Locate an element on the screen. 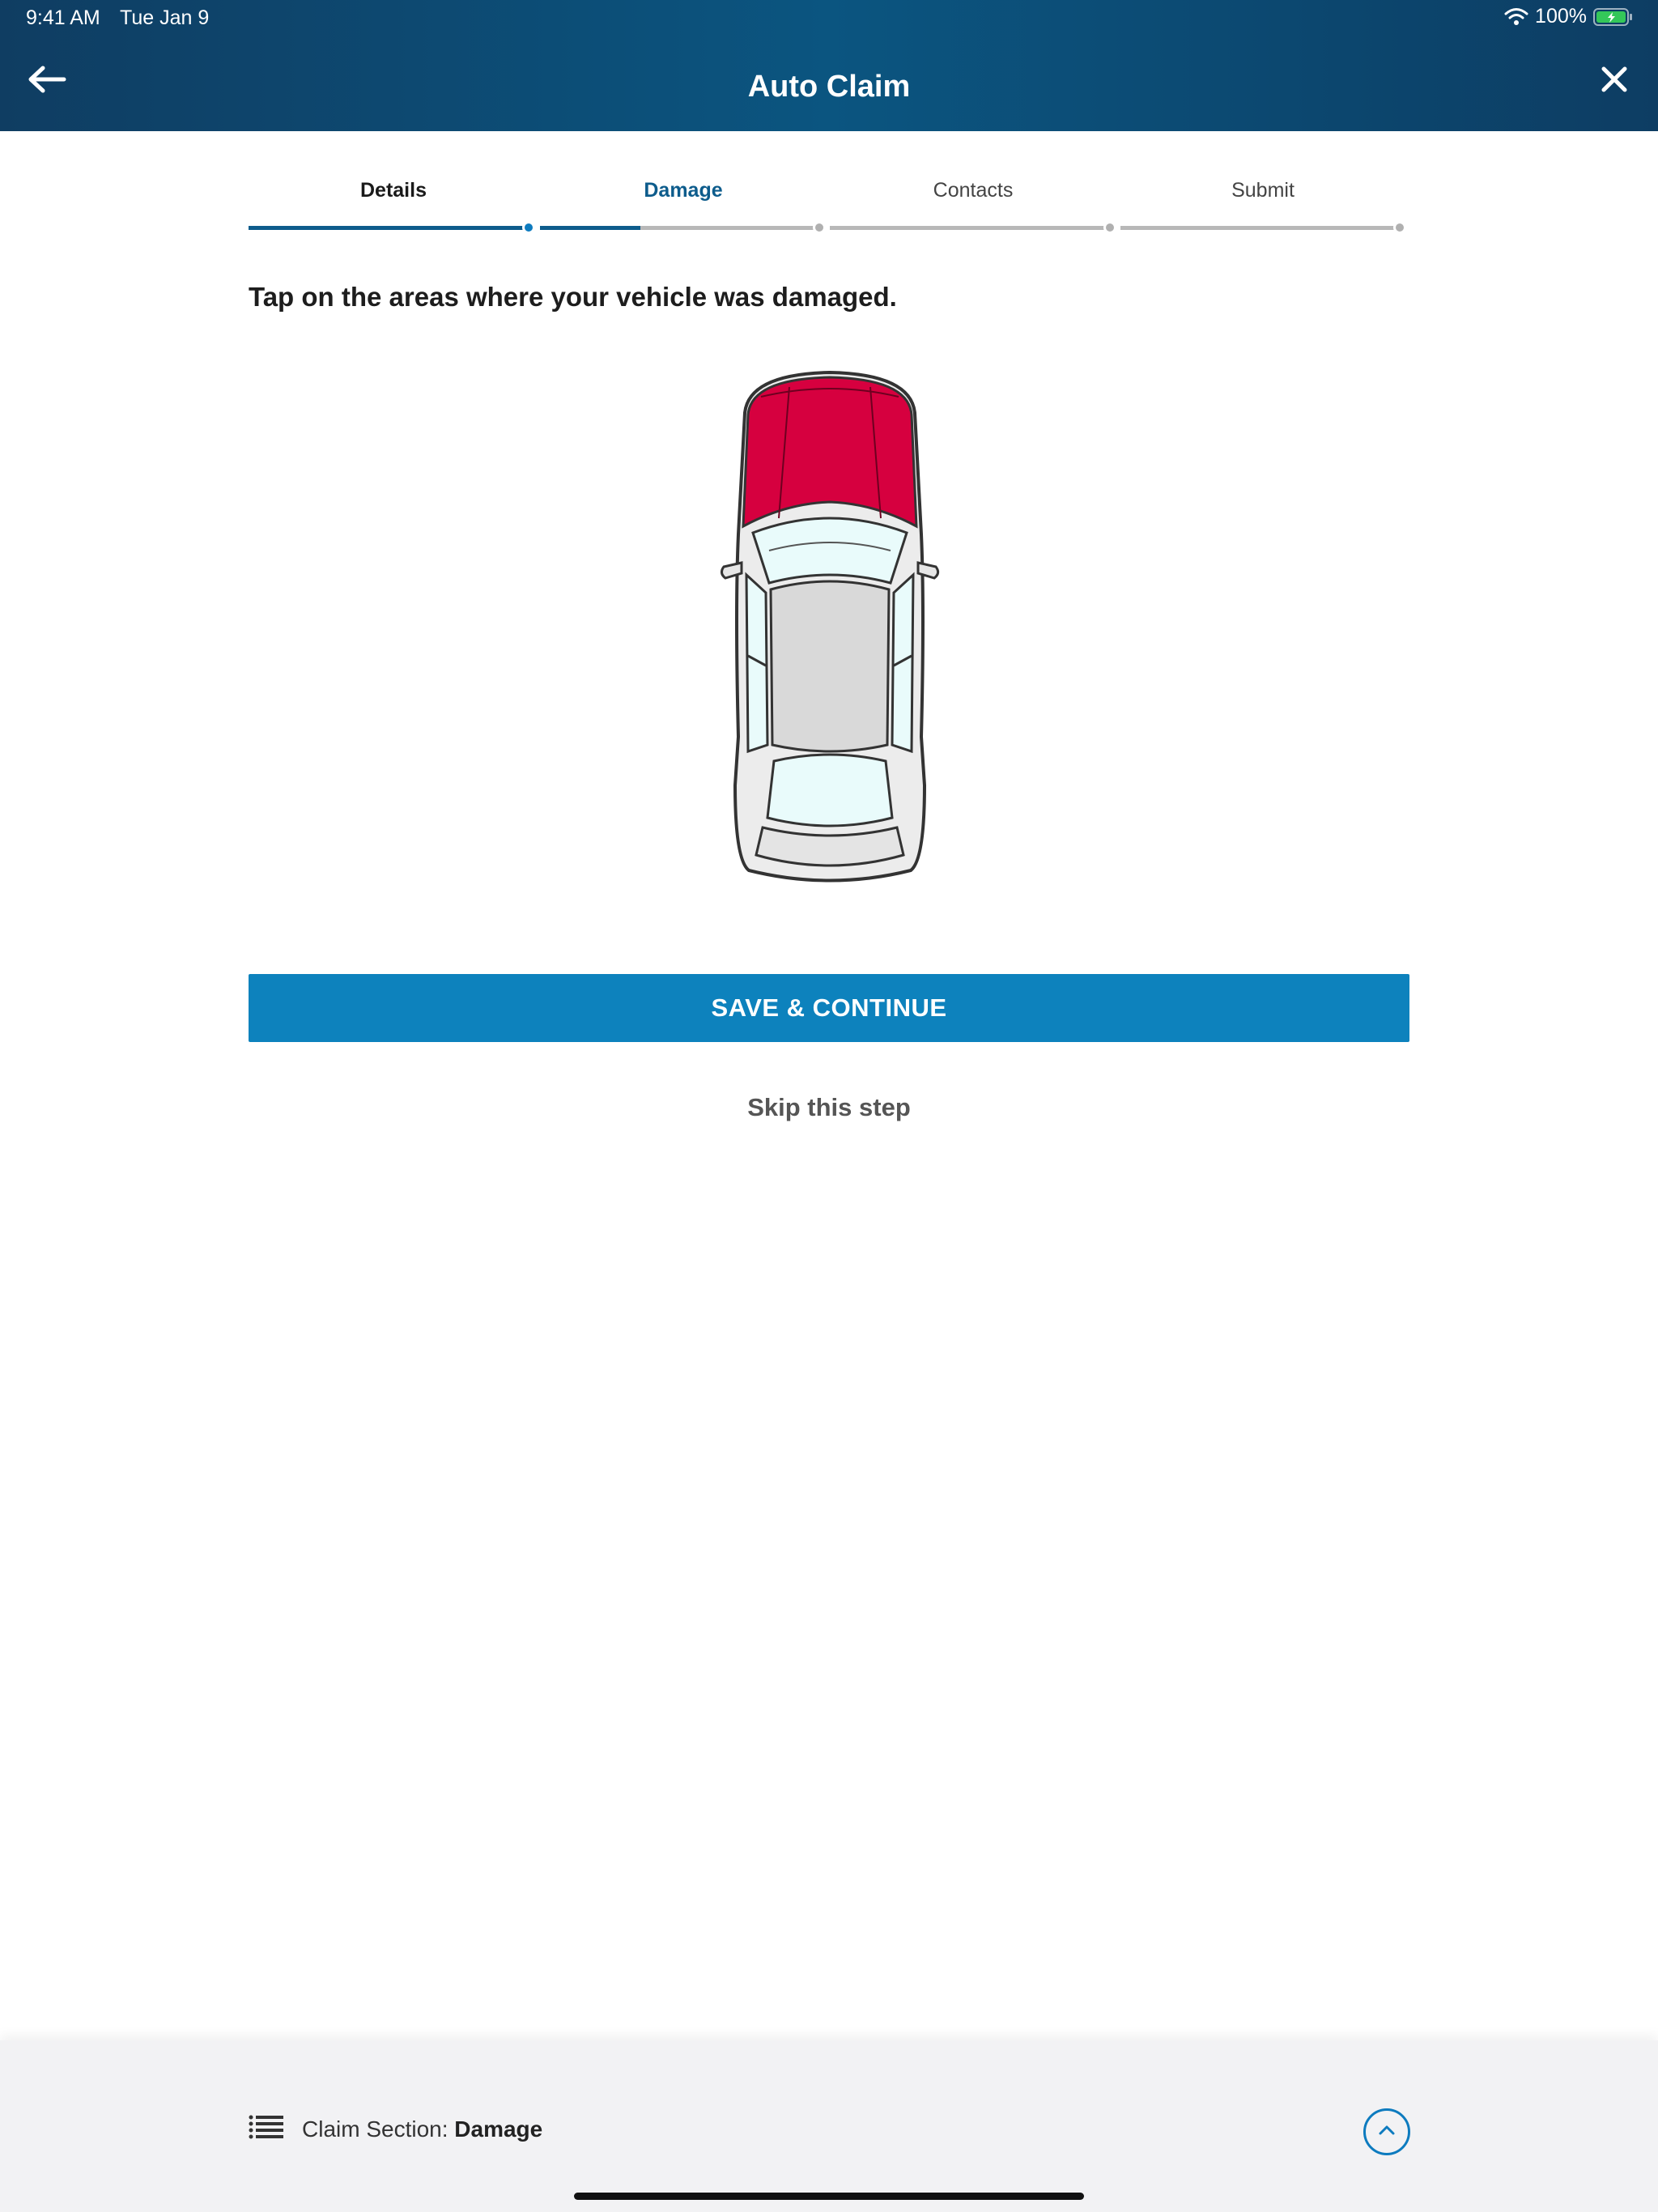  step-details: Details is located at coordinates (393, 190).